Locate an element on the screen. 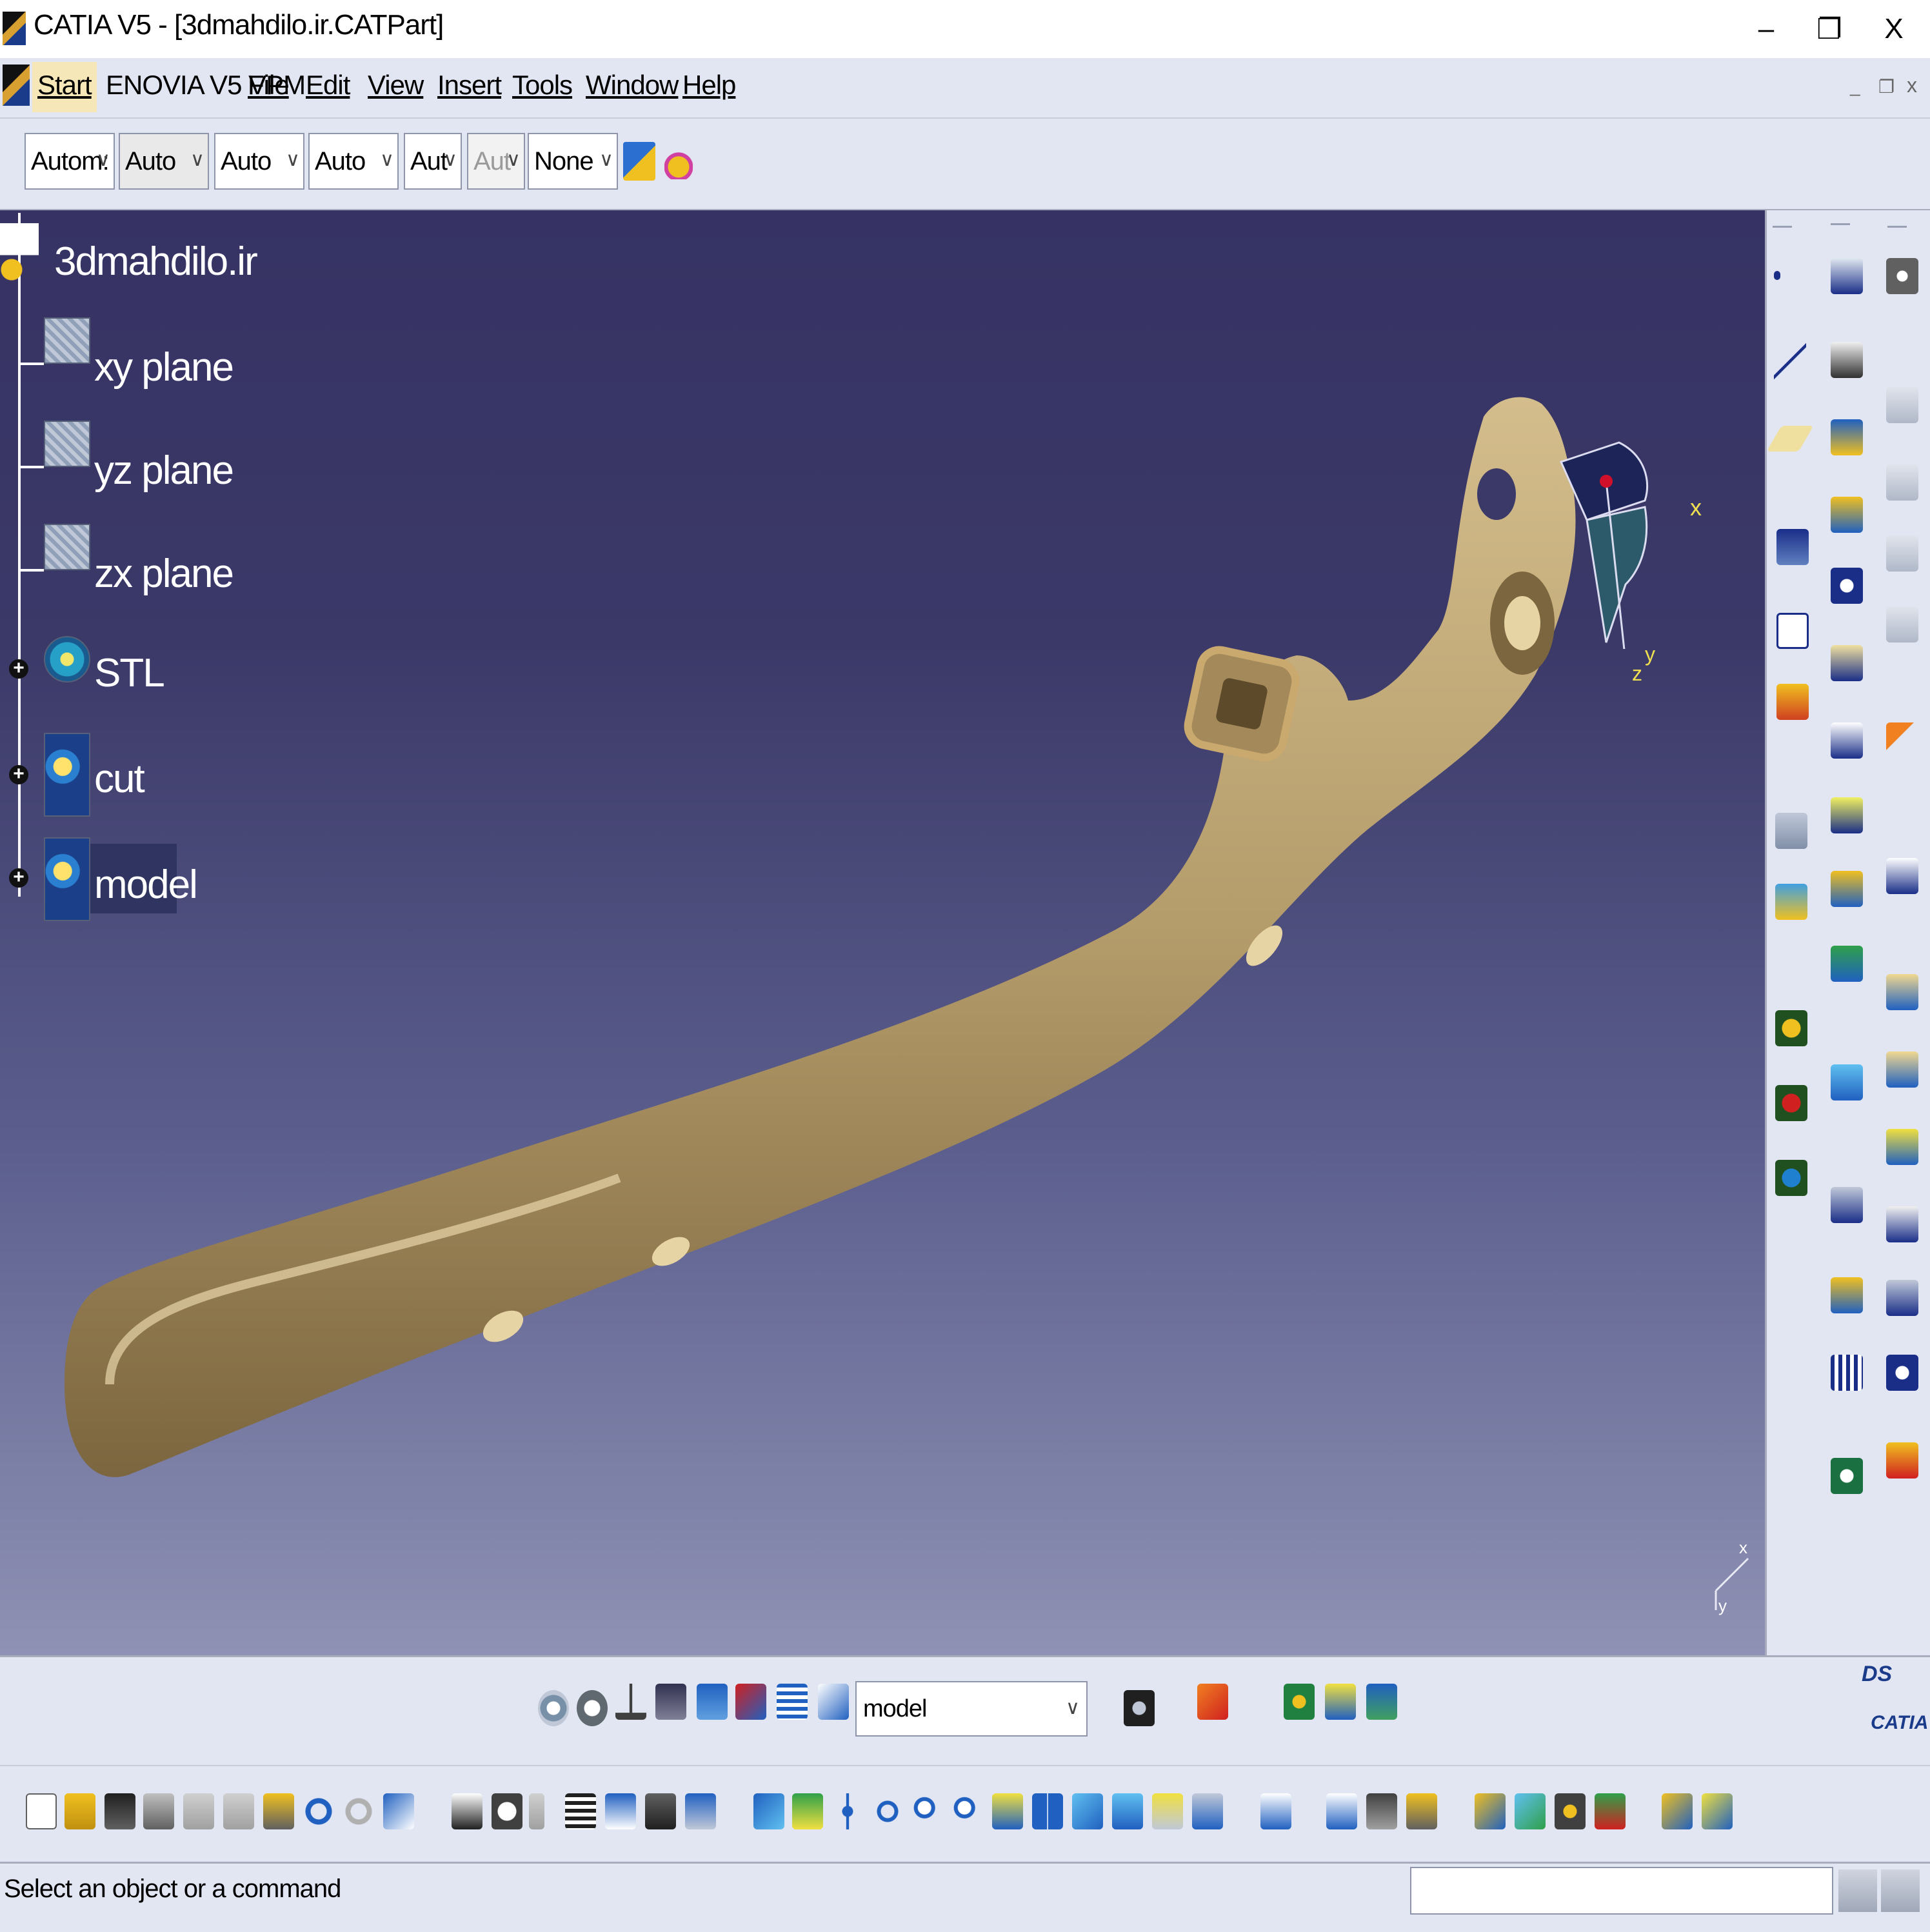 The height and width of the screenshot is (1932, 1930). multi-section-icon is located at coordinates (1847, 889).